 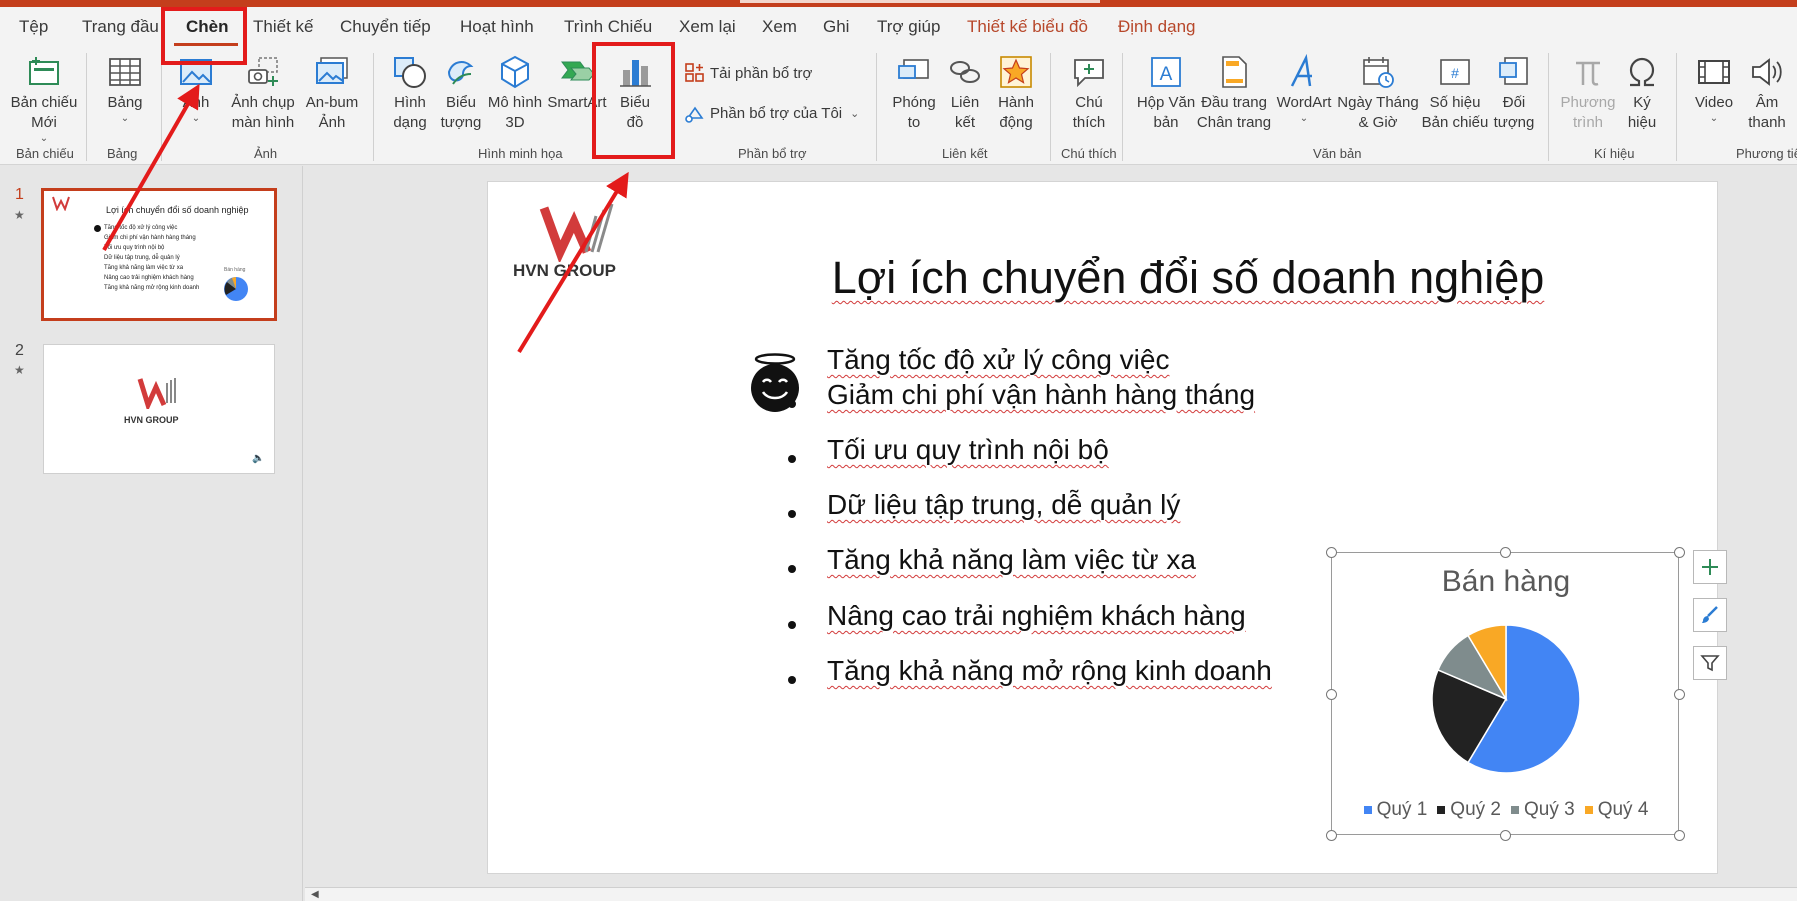 What do you see at coordinates (151, 420) in the screenshot?
I see `thumb-logo-text: HVN GROUP` at bounding box center [151, 420].